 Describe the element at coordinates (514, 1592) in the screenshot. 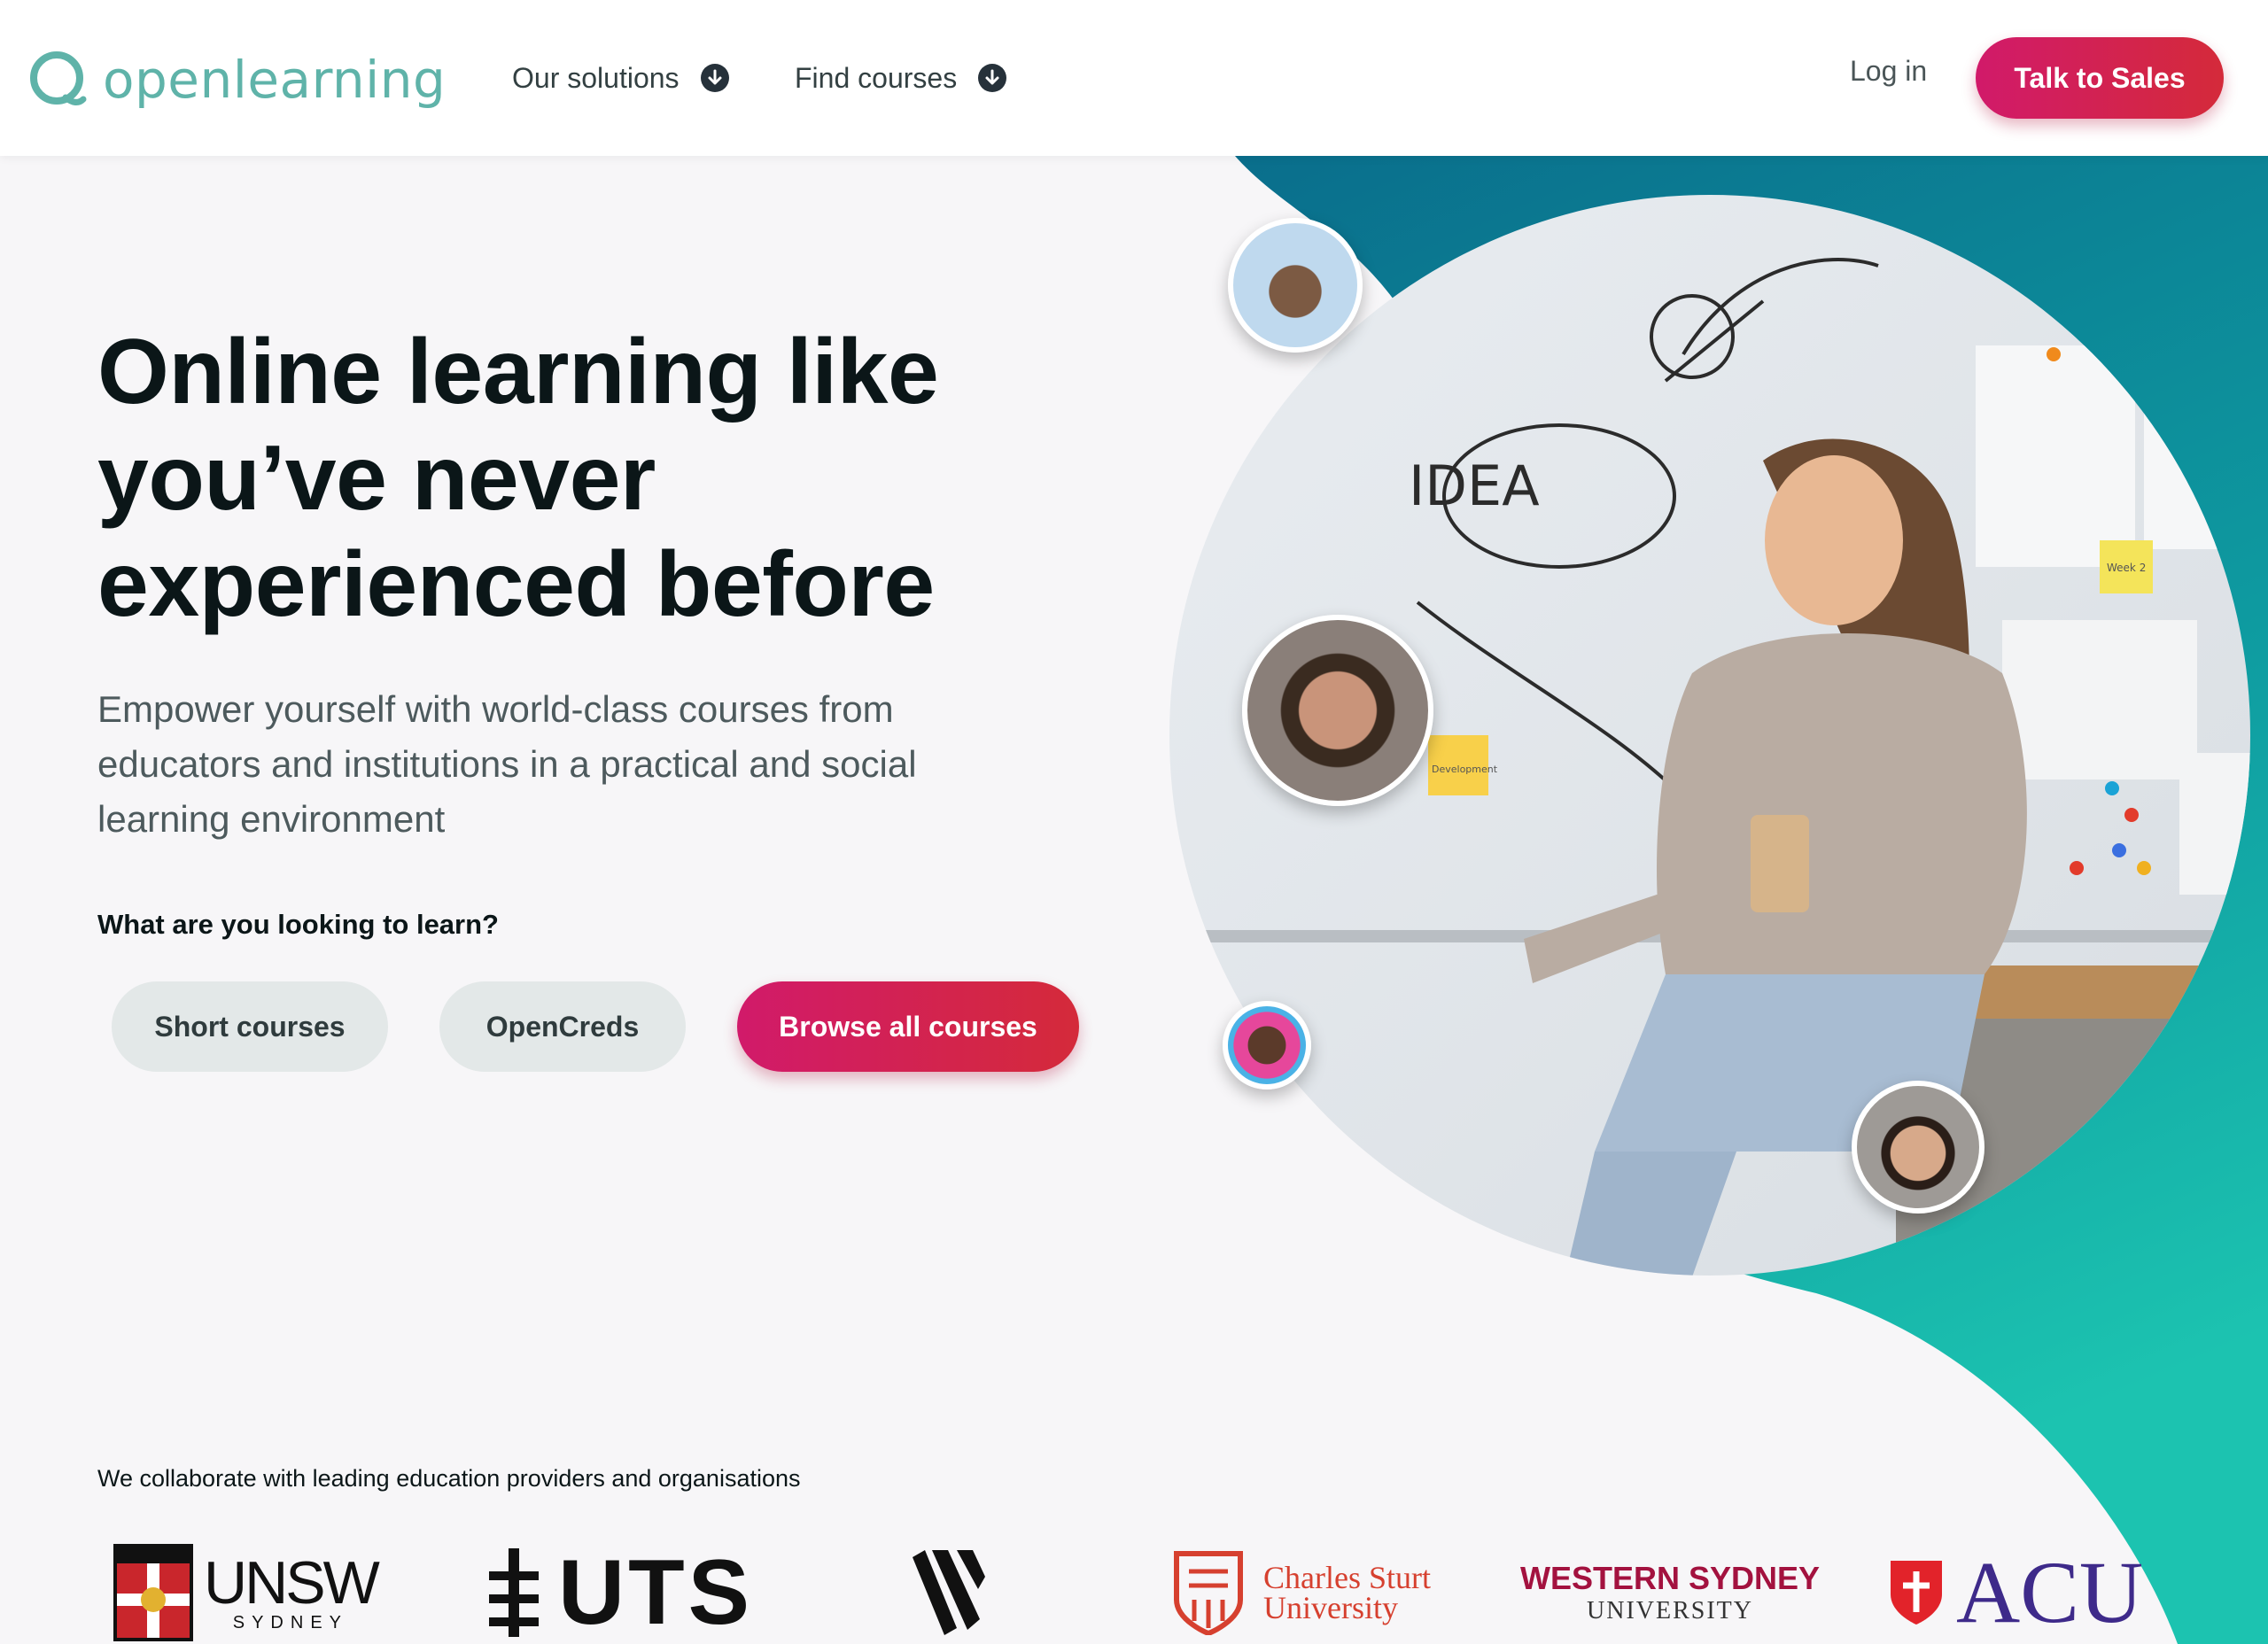

I see `uts-emblem-icon` at that location.